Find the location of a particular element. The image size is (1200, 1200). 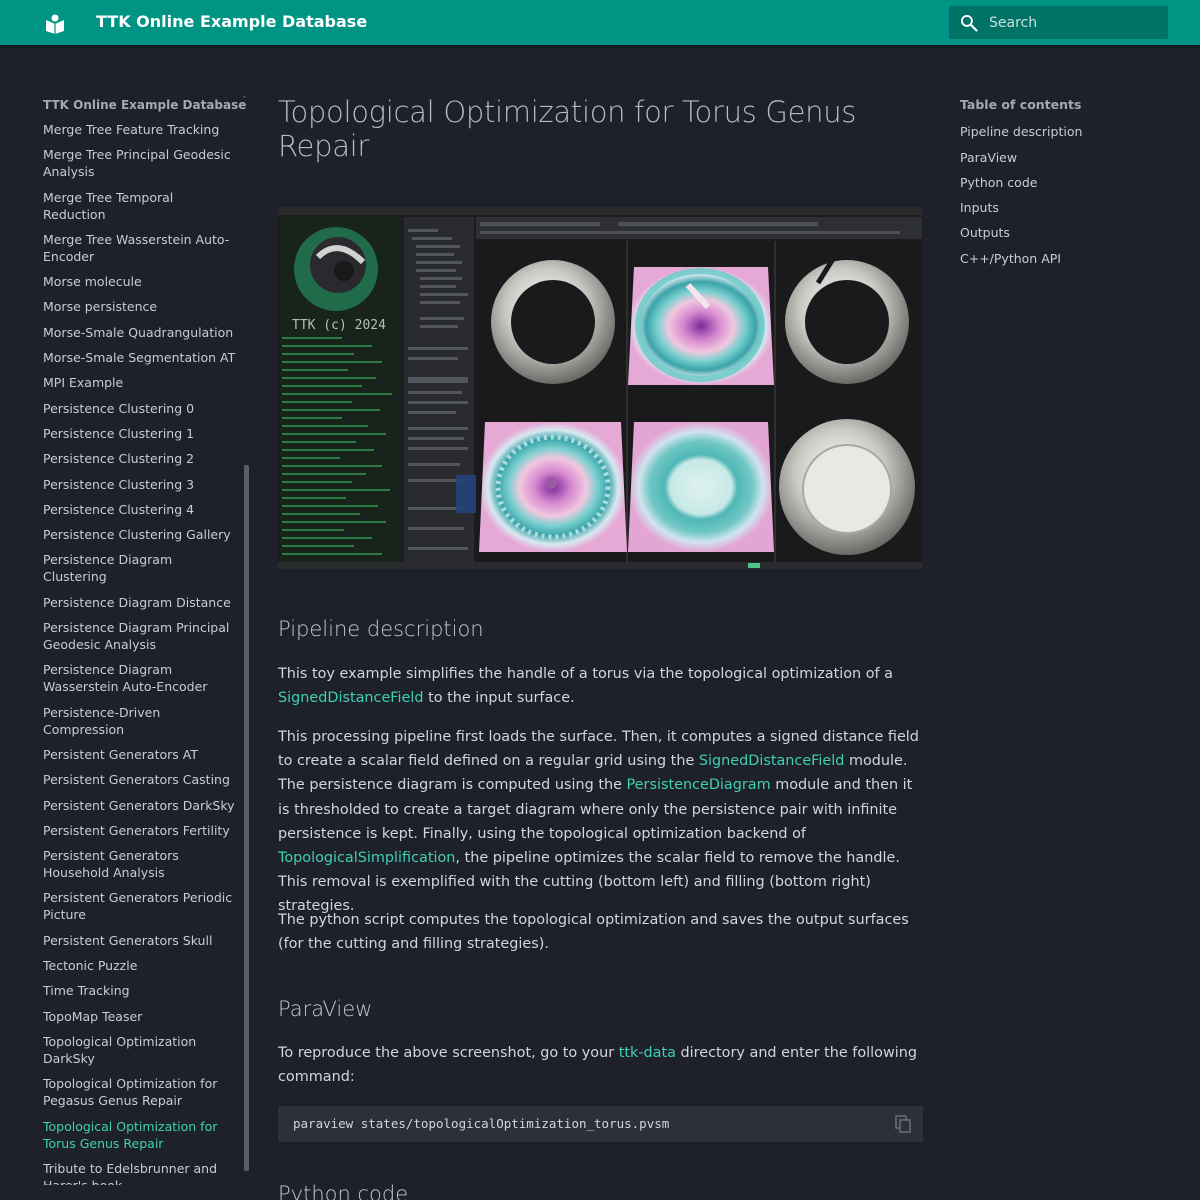

toc-item: Pipeline description is located at coordinates (1065, 131).